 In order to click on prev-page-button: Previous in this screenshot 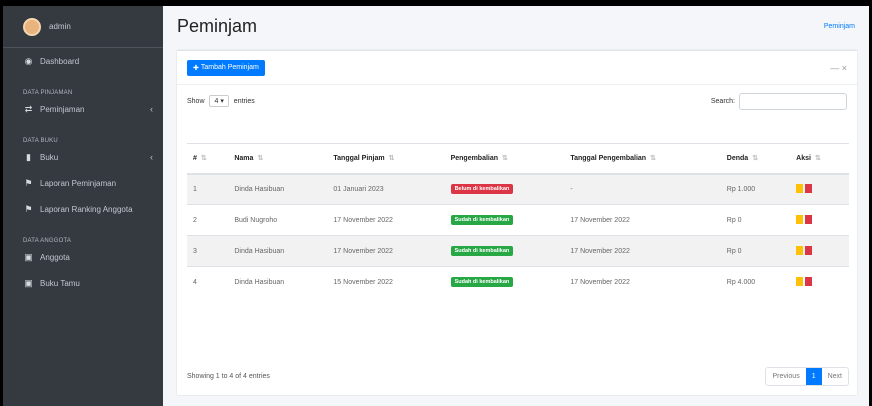, I will do `click(785, 376)`.